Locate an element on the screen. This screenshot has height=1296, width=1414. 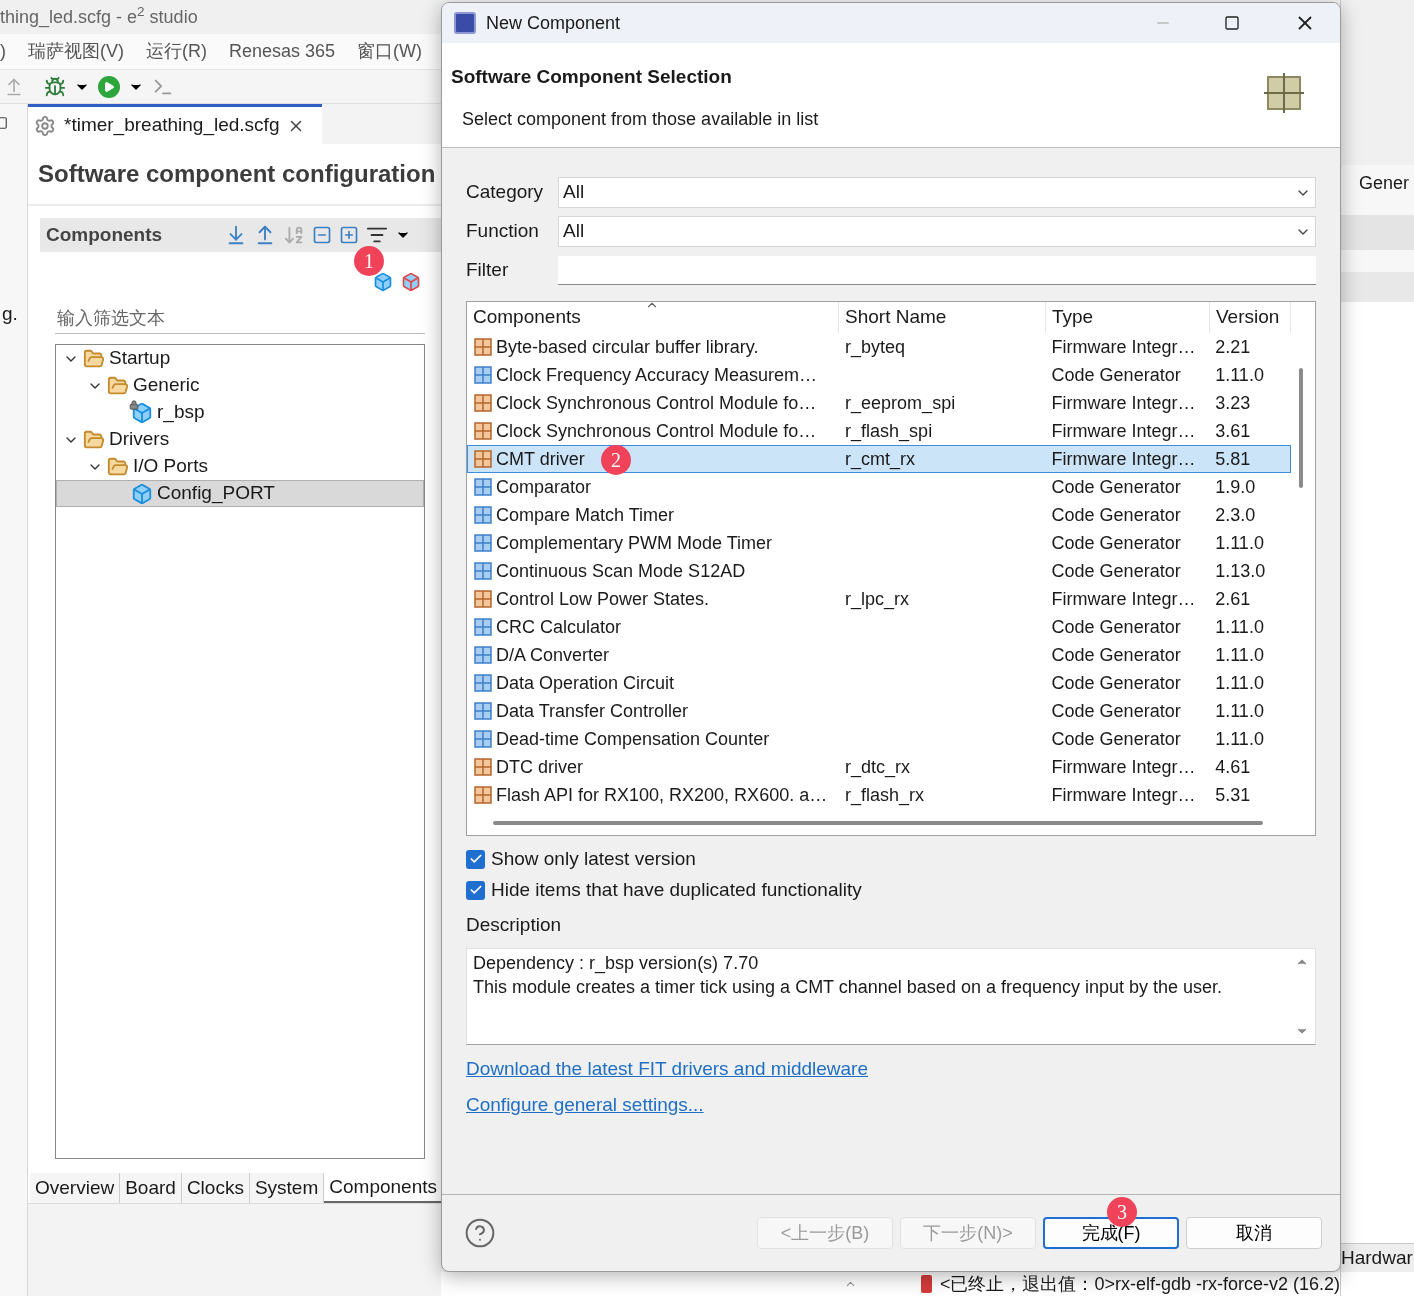
table-cell: 5.31 is located at coordinates (1233, 794).